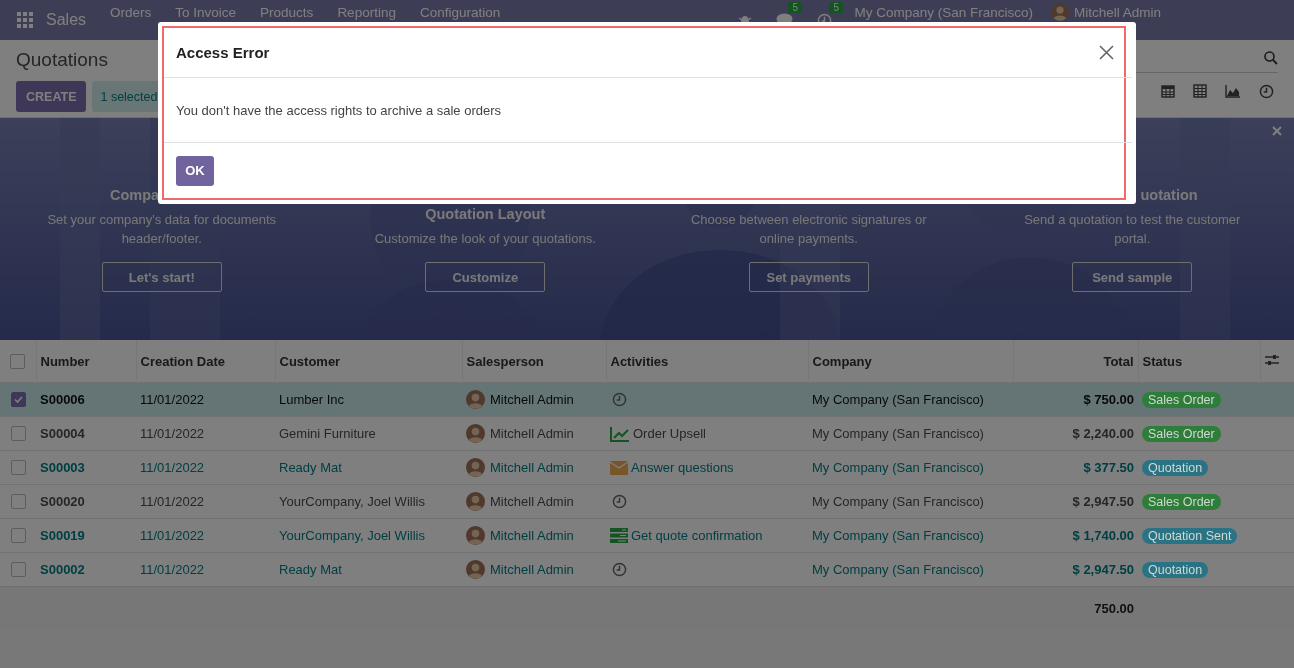 The width and height of the screenshot is (1294, 668). What do you see at coordinates (485, 277) in the screenshot?
I see `step-button: Customize` at bounding box center [485, 277].